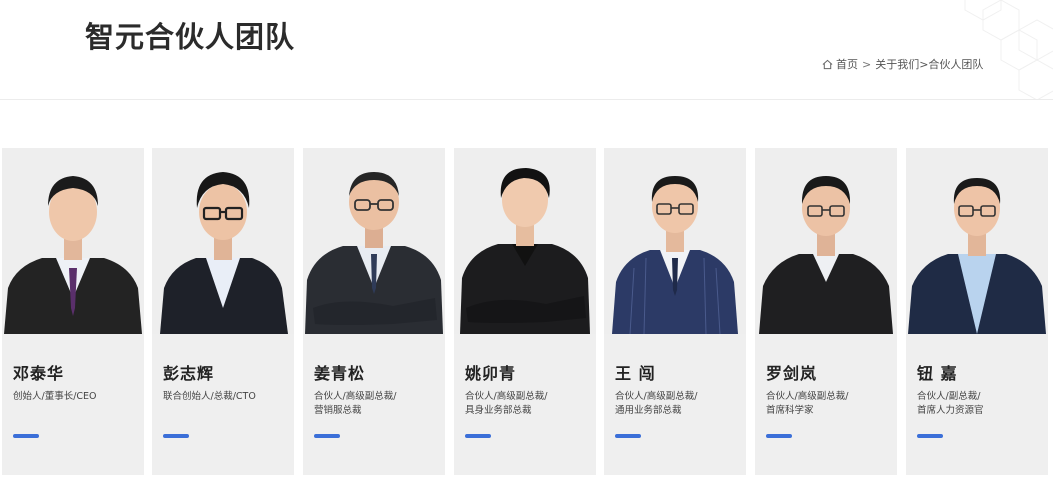 The height and width of the screenshot is (477, 1053). I want to click on member-role: 合伙人/高级副总裁/ 具身业务部总裁, so click(527, 404).